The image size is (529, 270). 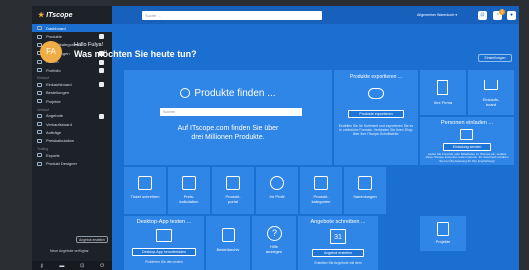 I want to click on sidebar-item-label: Aufträge, so click(x=54, y=132).